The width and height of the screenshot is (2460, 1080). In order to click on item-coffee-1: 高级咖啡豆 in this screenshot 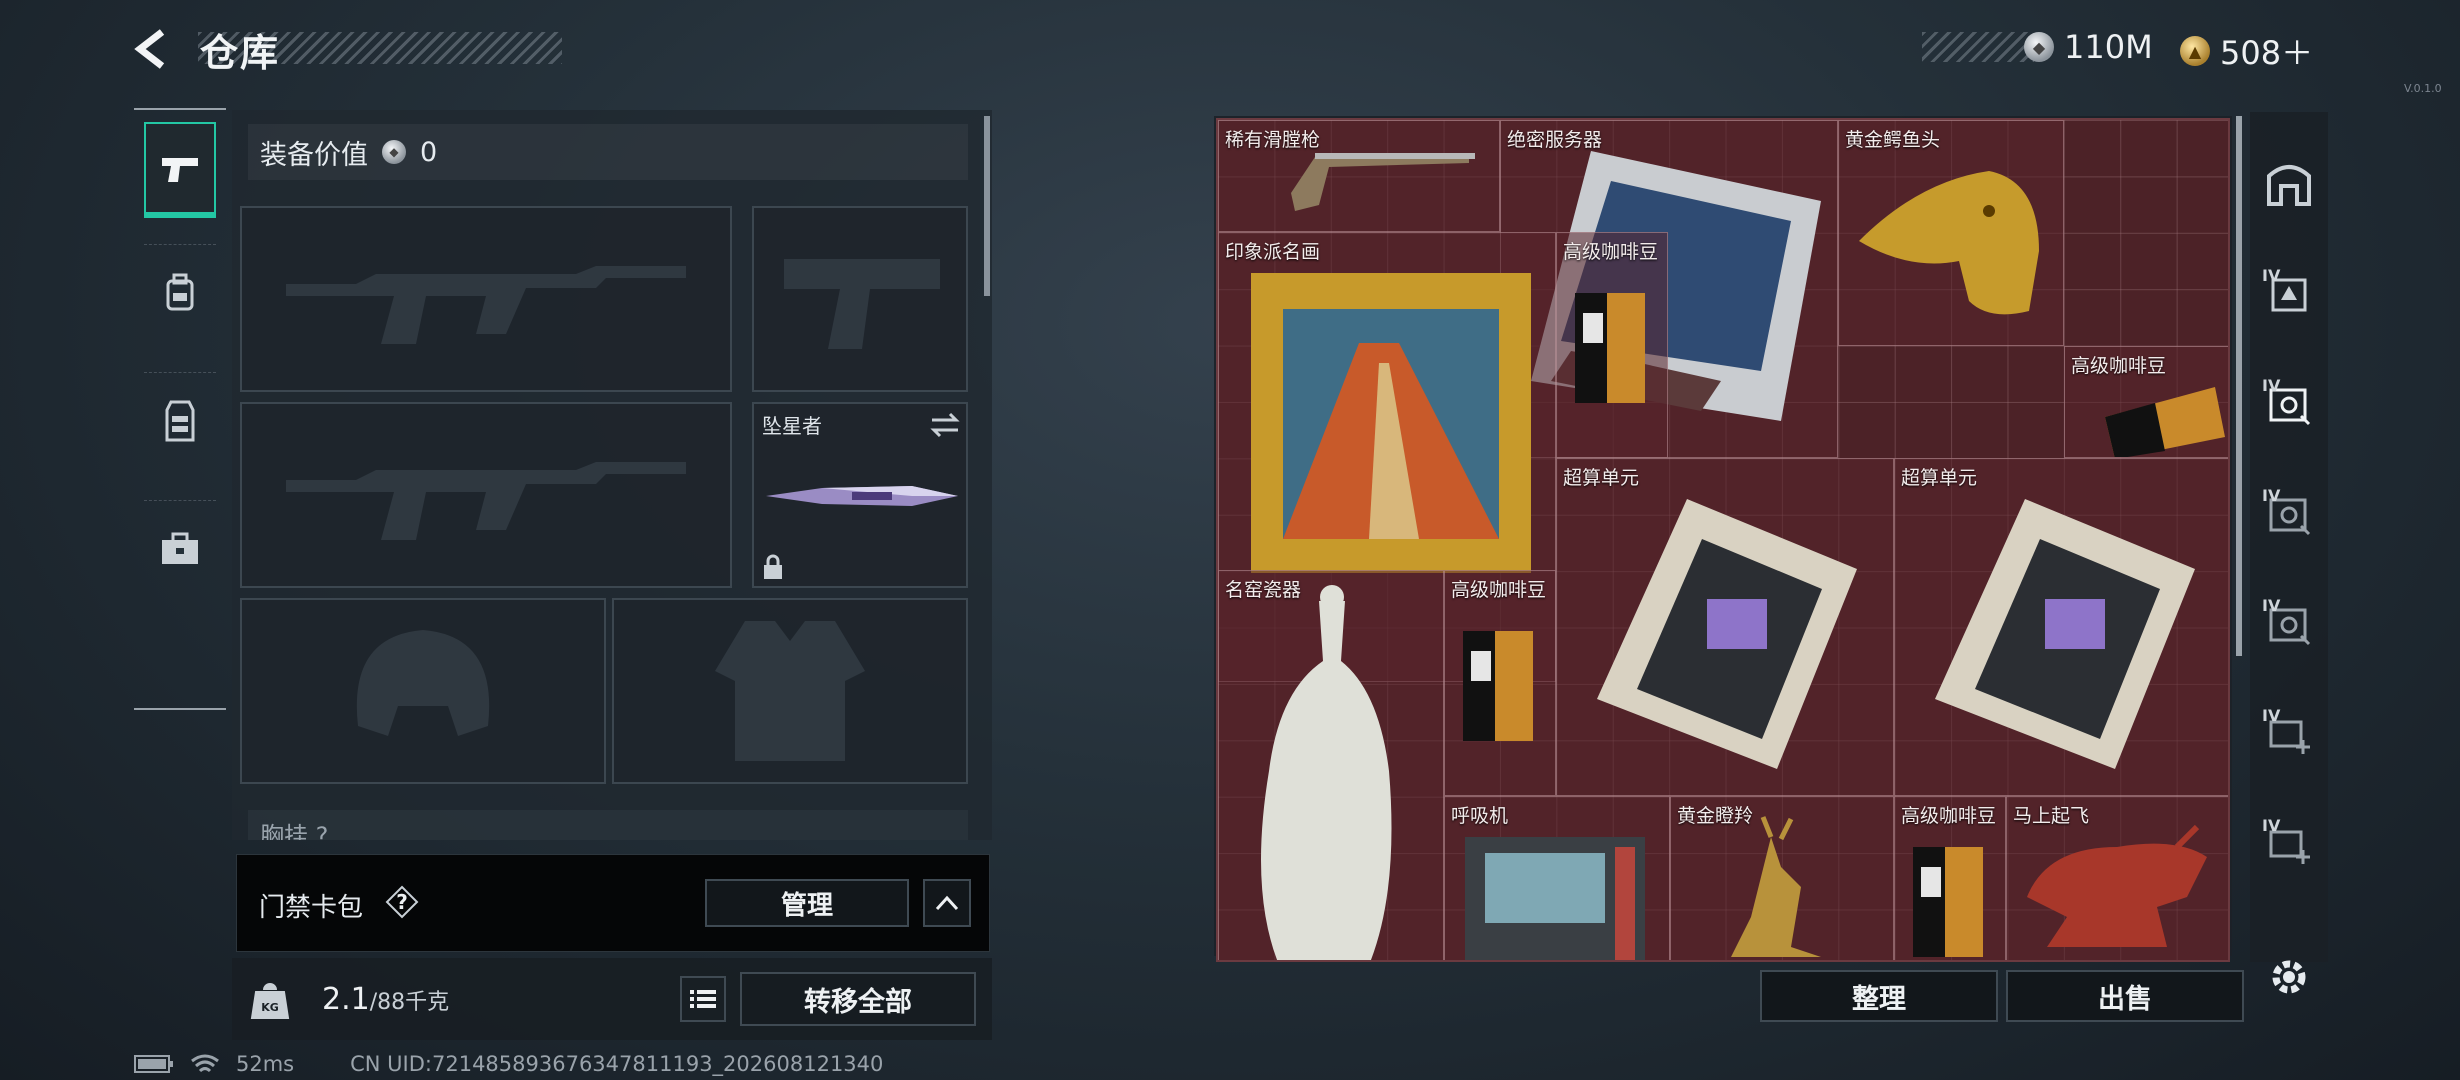, I will do `click(1612, 345)`.